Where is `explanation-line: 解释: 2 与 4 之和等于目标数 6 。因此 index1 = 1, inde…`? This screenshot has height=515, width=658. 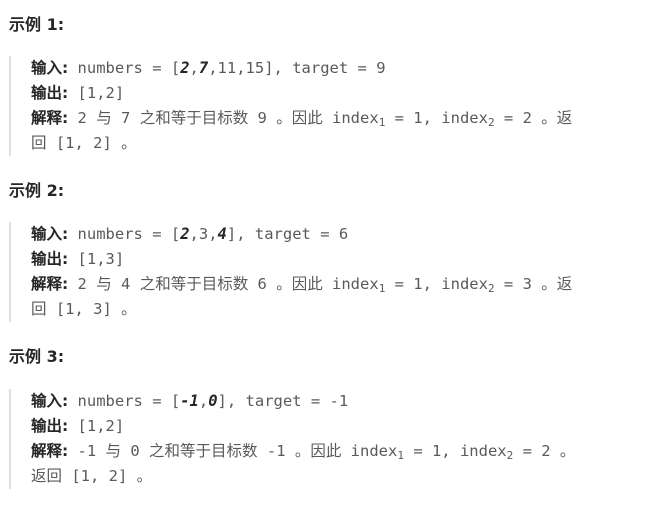 explanation-line: 解释: 2 与 4 之和等于目标数 6 。因此 index1 = 1, inde… is located at coordinates (302, 285).